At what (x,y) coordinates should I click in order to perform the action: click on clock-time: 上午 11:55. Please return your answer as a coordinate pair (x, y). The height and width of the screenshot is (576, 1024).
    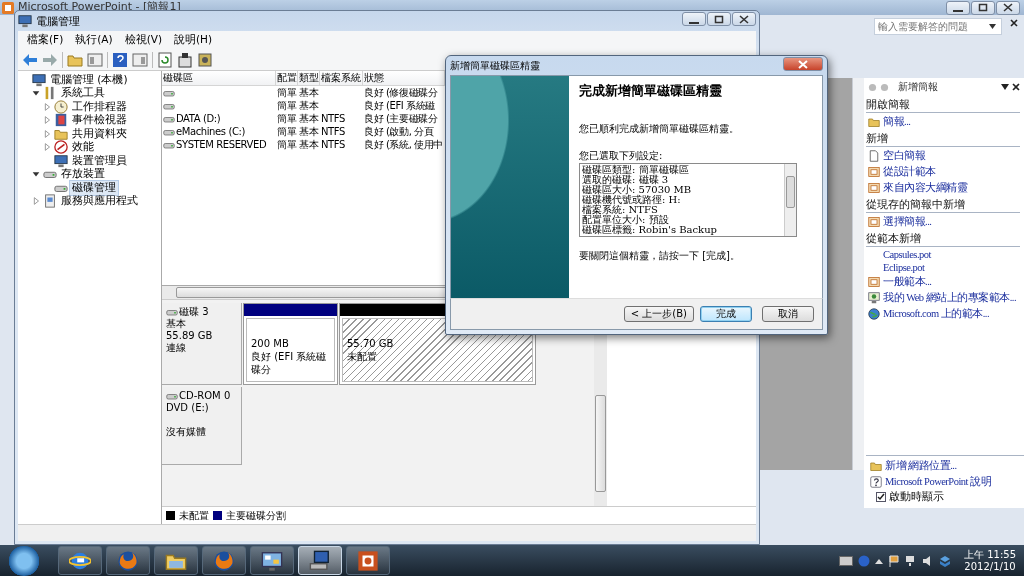
    Looking at the image, I should click on (990, 554).